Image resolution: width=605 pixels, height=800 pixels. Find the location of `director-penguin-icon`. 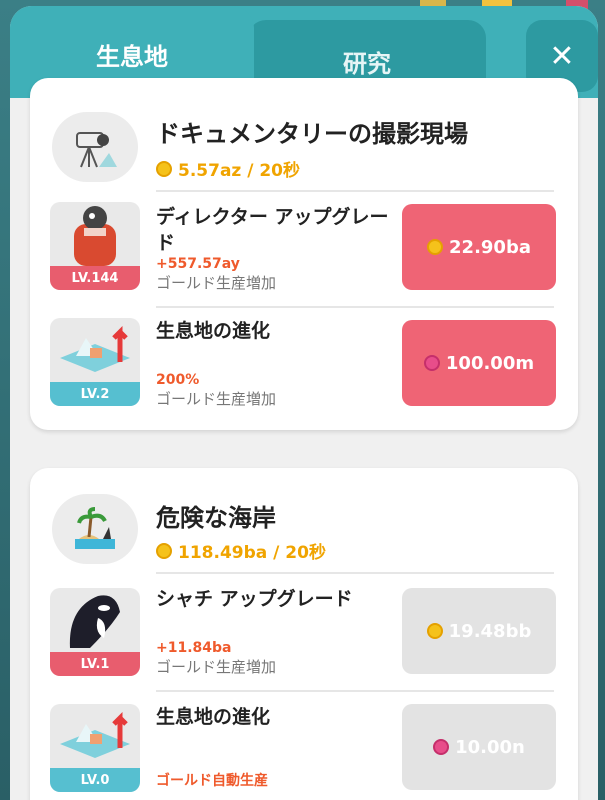

director-penguin-icon is located at coordinates (95, 236).